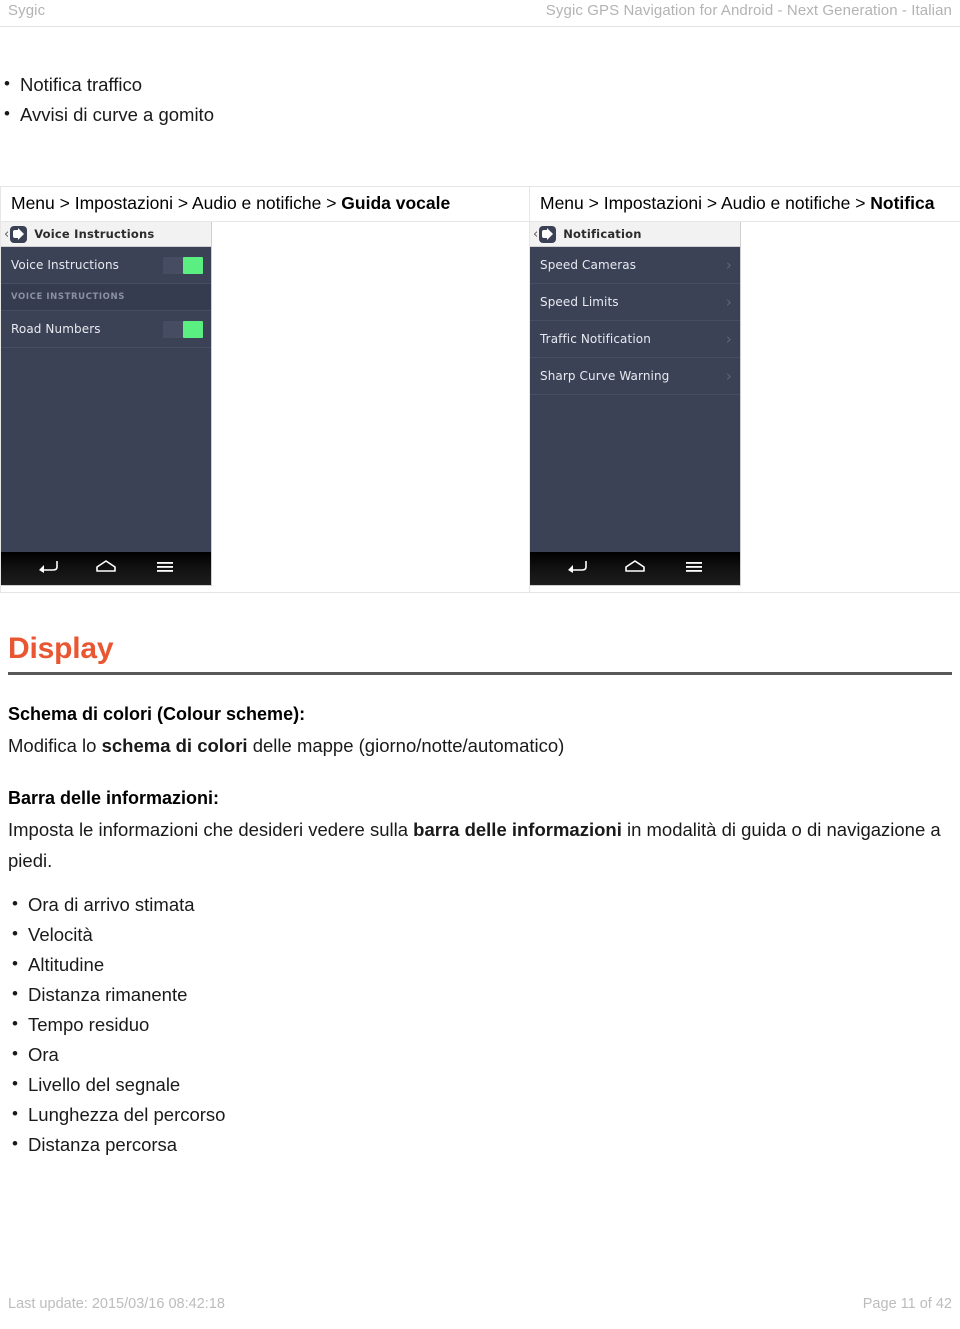 This screenshot has width=960, height=1329. What do you see at coordinates (480, 1054) in the screenshot?
I see `list-item: Ora` at bounding box center [480, 1054].